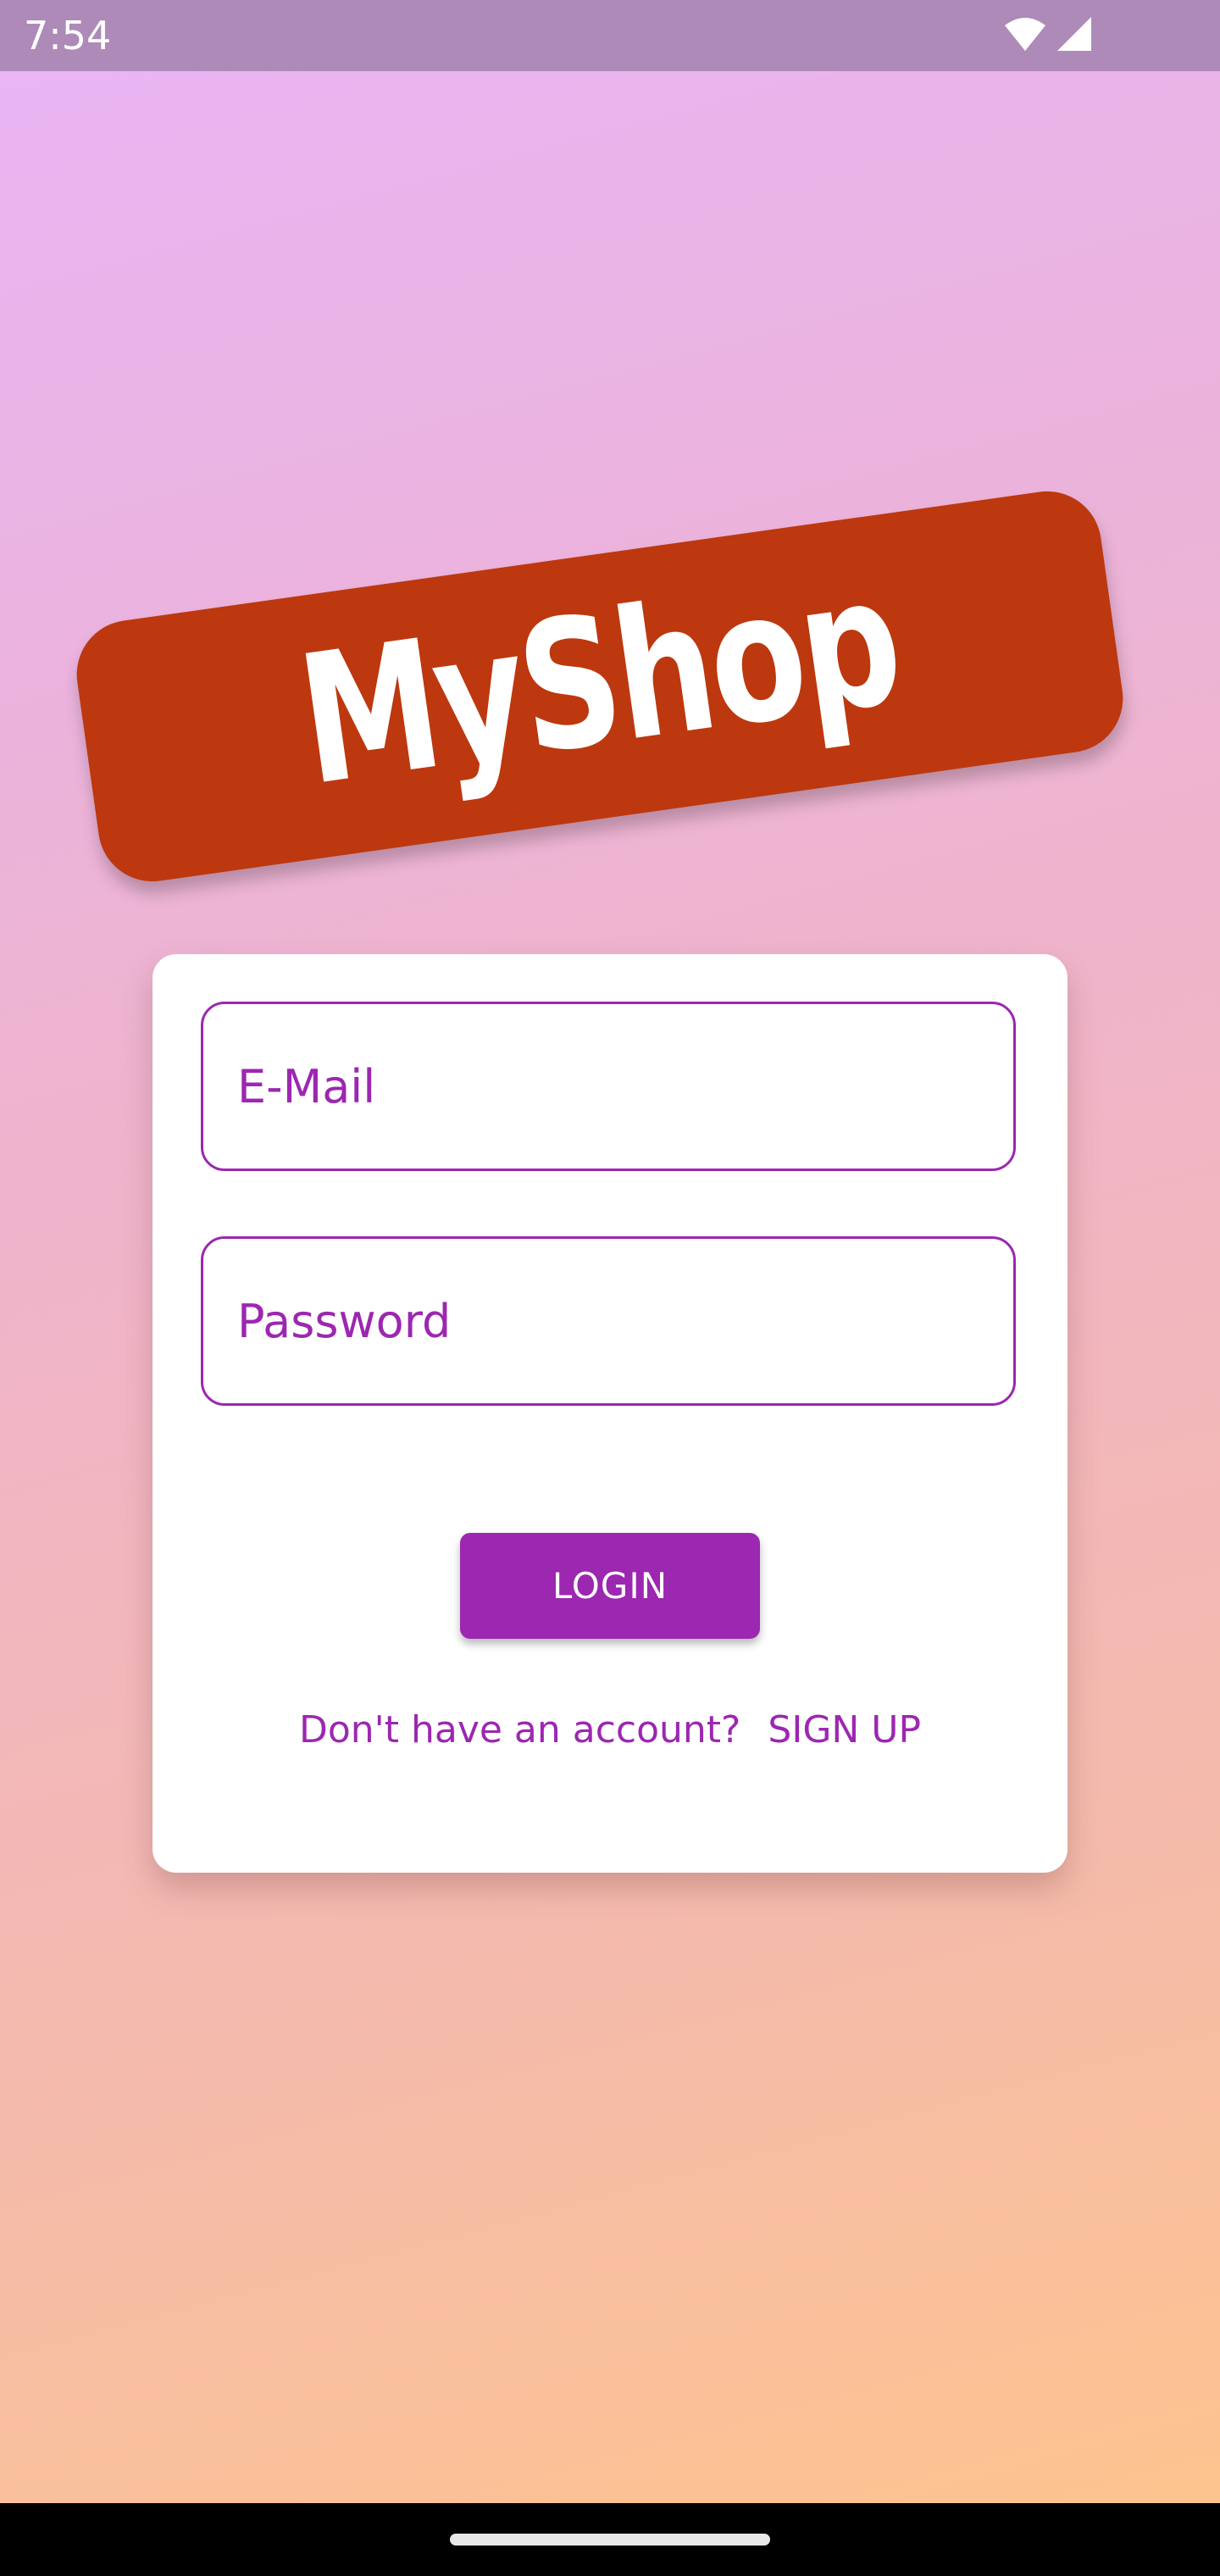 The image size is (1220, 2576). Describe the element at coordinates (610, 1586) in the screenshot. I see `login-button: LOGIN` at that location.